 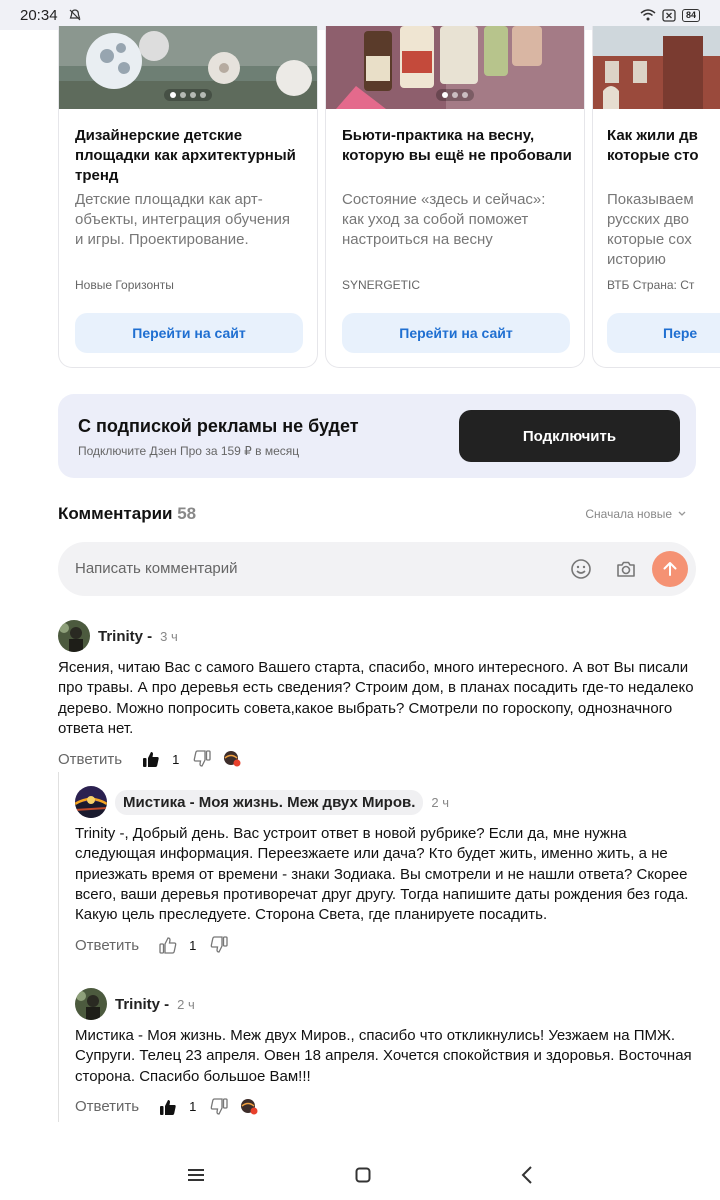 I want to click on like-icon, so click(x=168, y=945).